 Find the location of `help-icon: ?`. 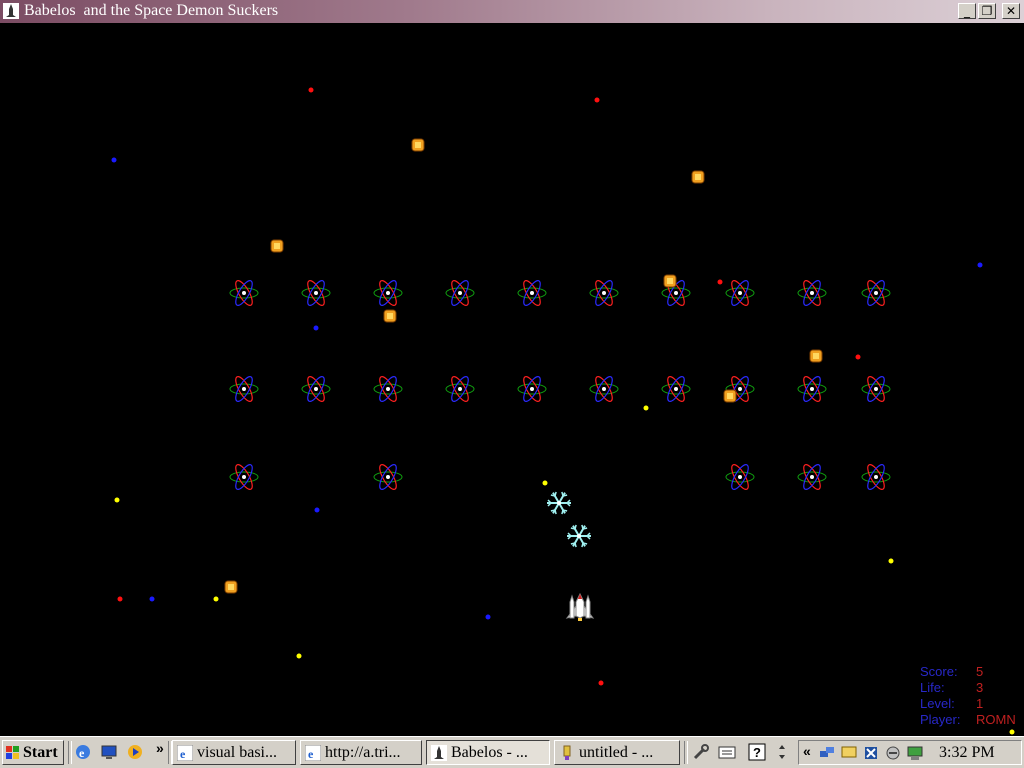

help-icon: ? is located at coordinates (757, 752).